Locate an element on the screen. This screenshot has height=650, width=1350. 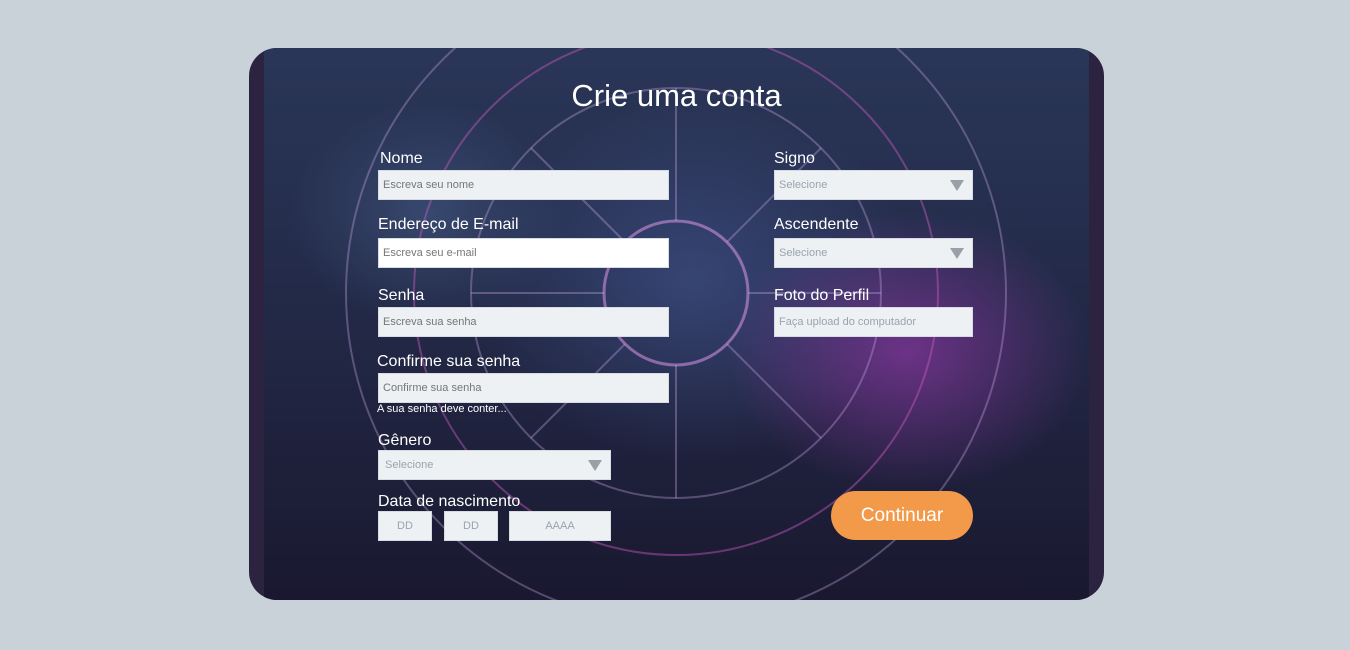
profile-photo-upload: Faça upload do computador is located at coordinates (873, 322).